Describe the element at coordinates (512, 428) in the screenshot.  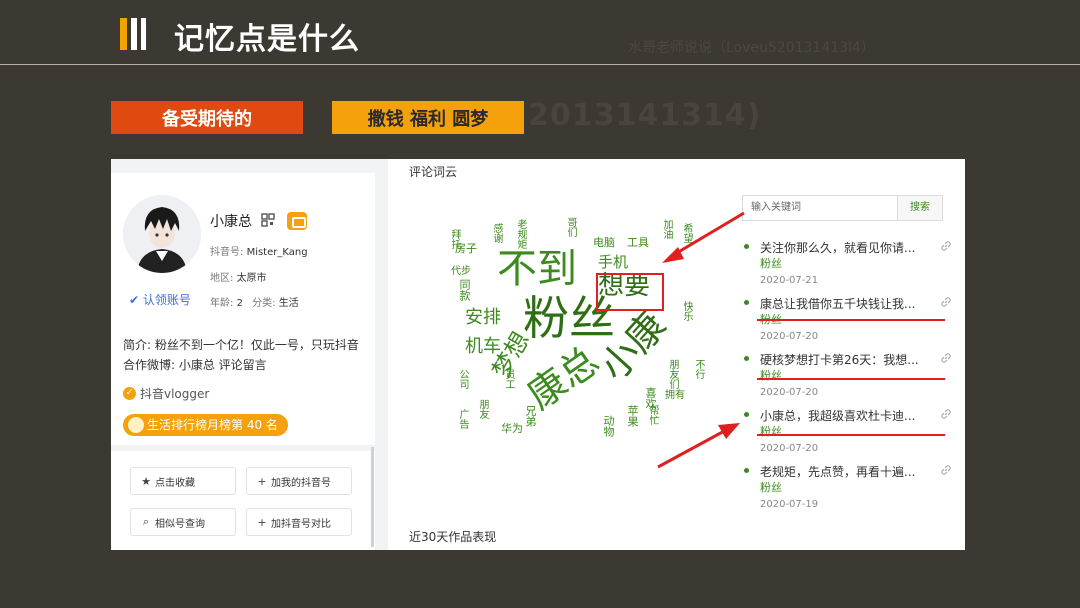
I see `cloud-word: 华为` at that location.